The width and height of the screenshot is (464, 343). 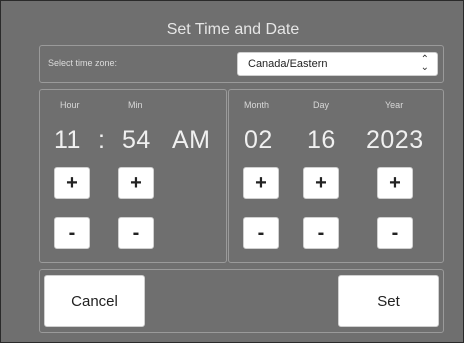 What do you see at coordinates (233, 29) in the screenshot?
I see `dialog-title: Set Time and Date` at bounding box center [233, 29].